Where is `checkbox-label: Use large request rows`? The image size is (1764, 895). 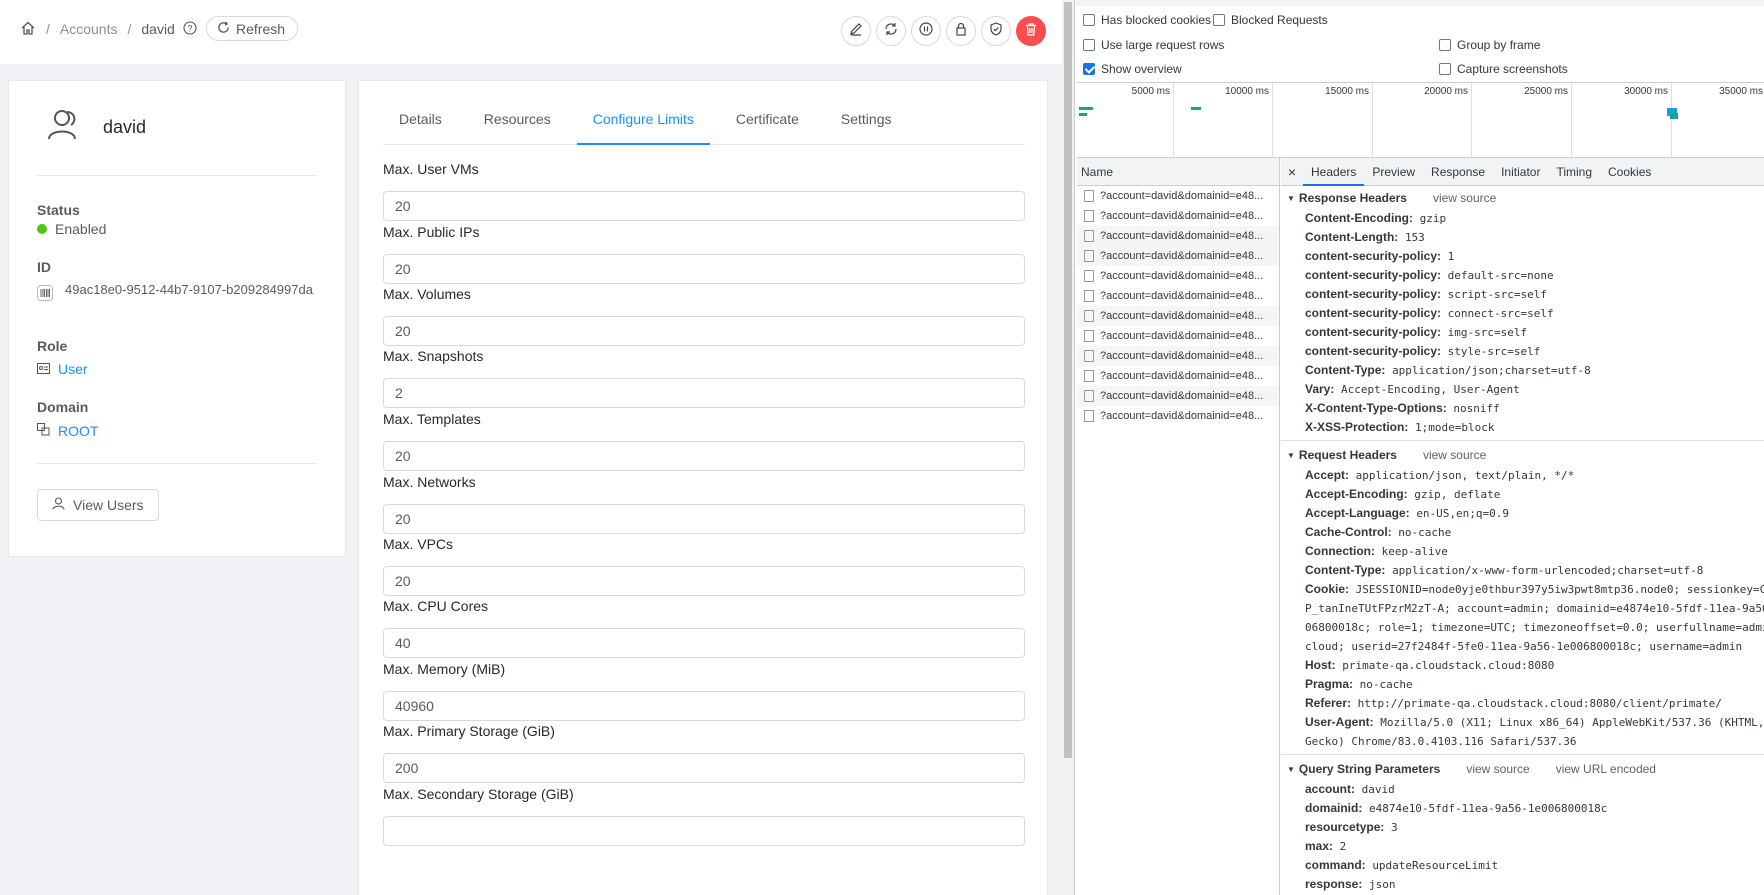 checkbox-label: Use large request rows is located at coordinates (1163, 45).